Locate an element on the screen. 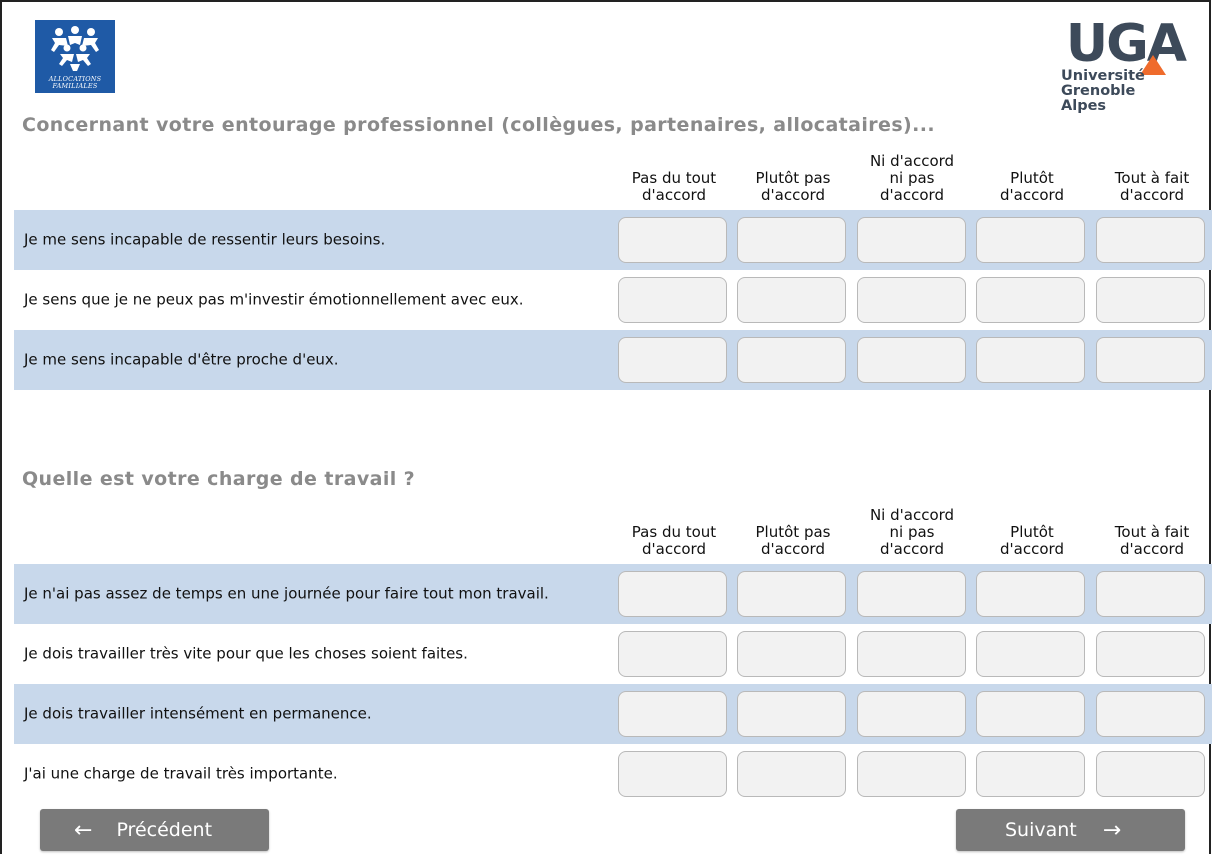 This screenshot has width=1215, height=856. next-button: Suivant → is located at coordinates (1070, 830).